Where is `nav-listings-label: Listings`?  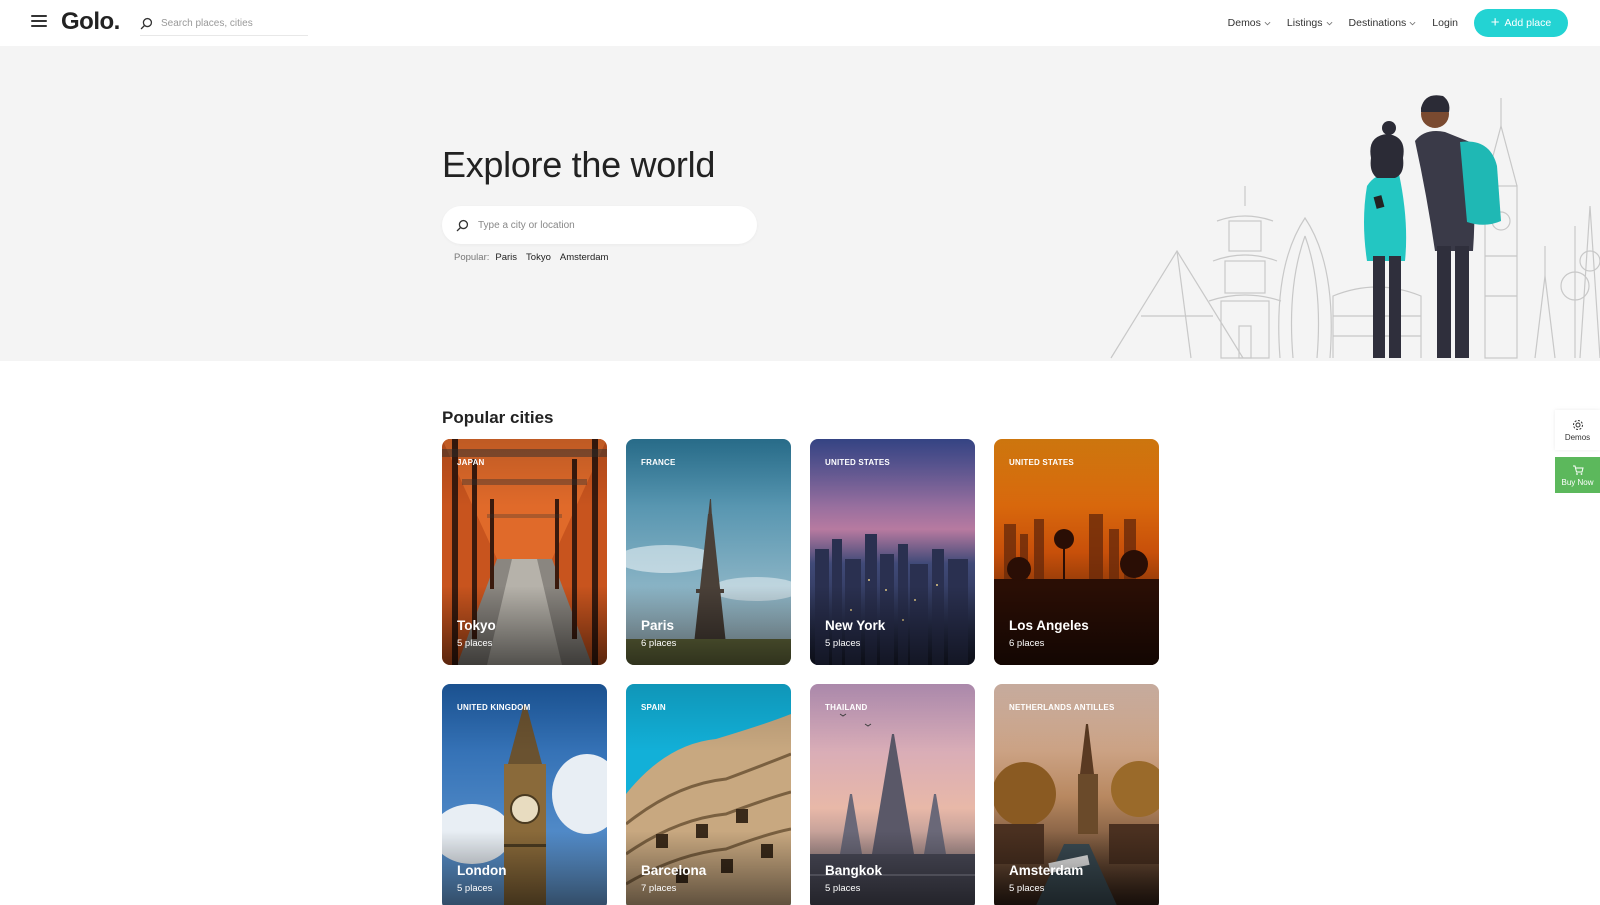 nav-listings-label: Listings is located at coordinates (1304, 23).